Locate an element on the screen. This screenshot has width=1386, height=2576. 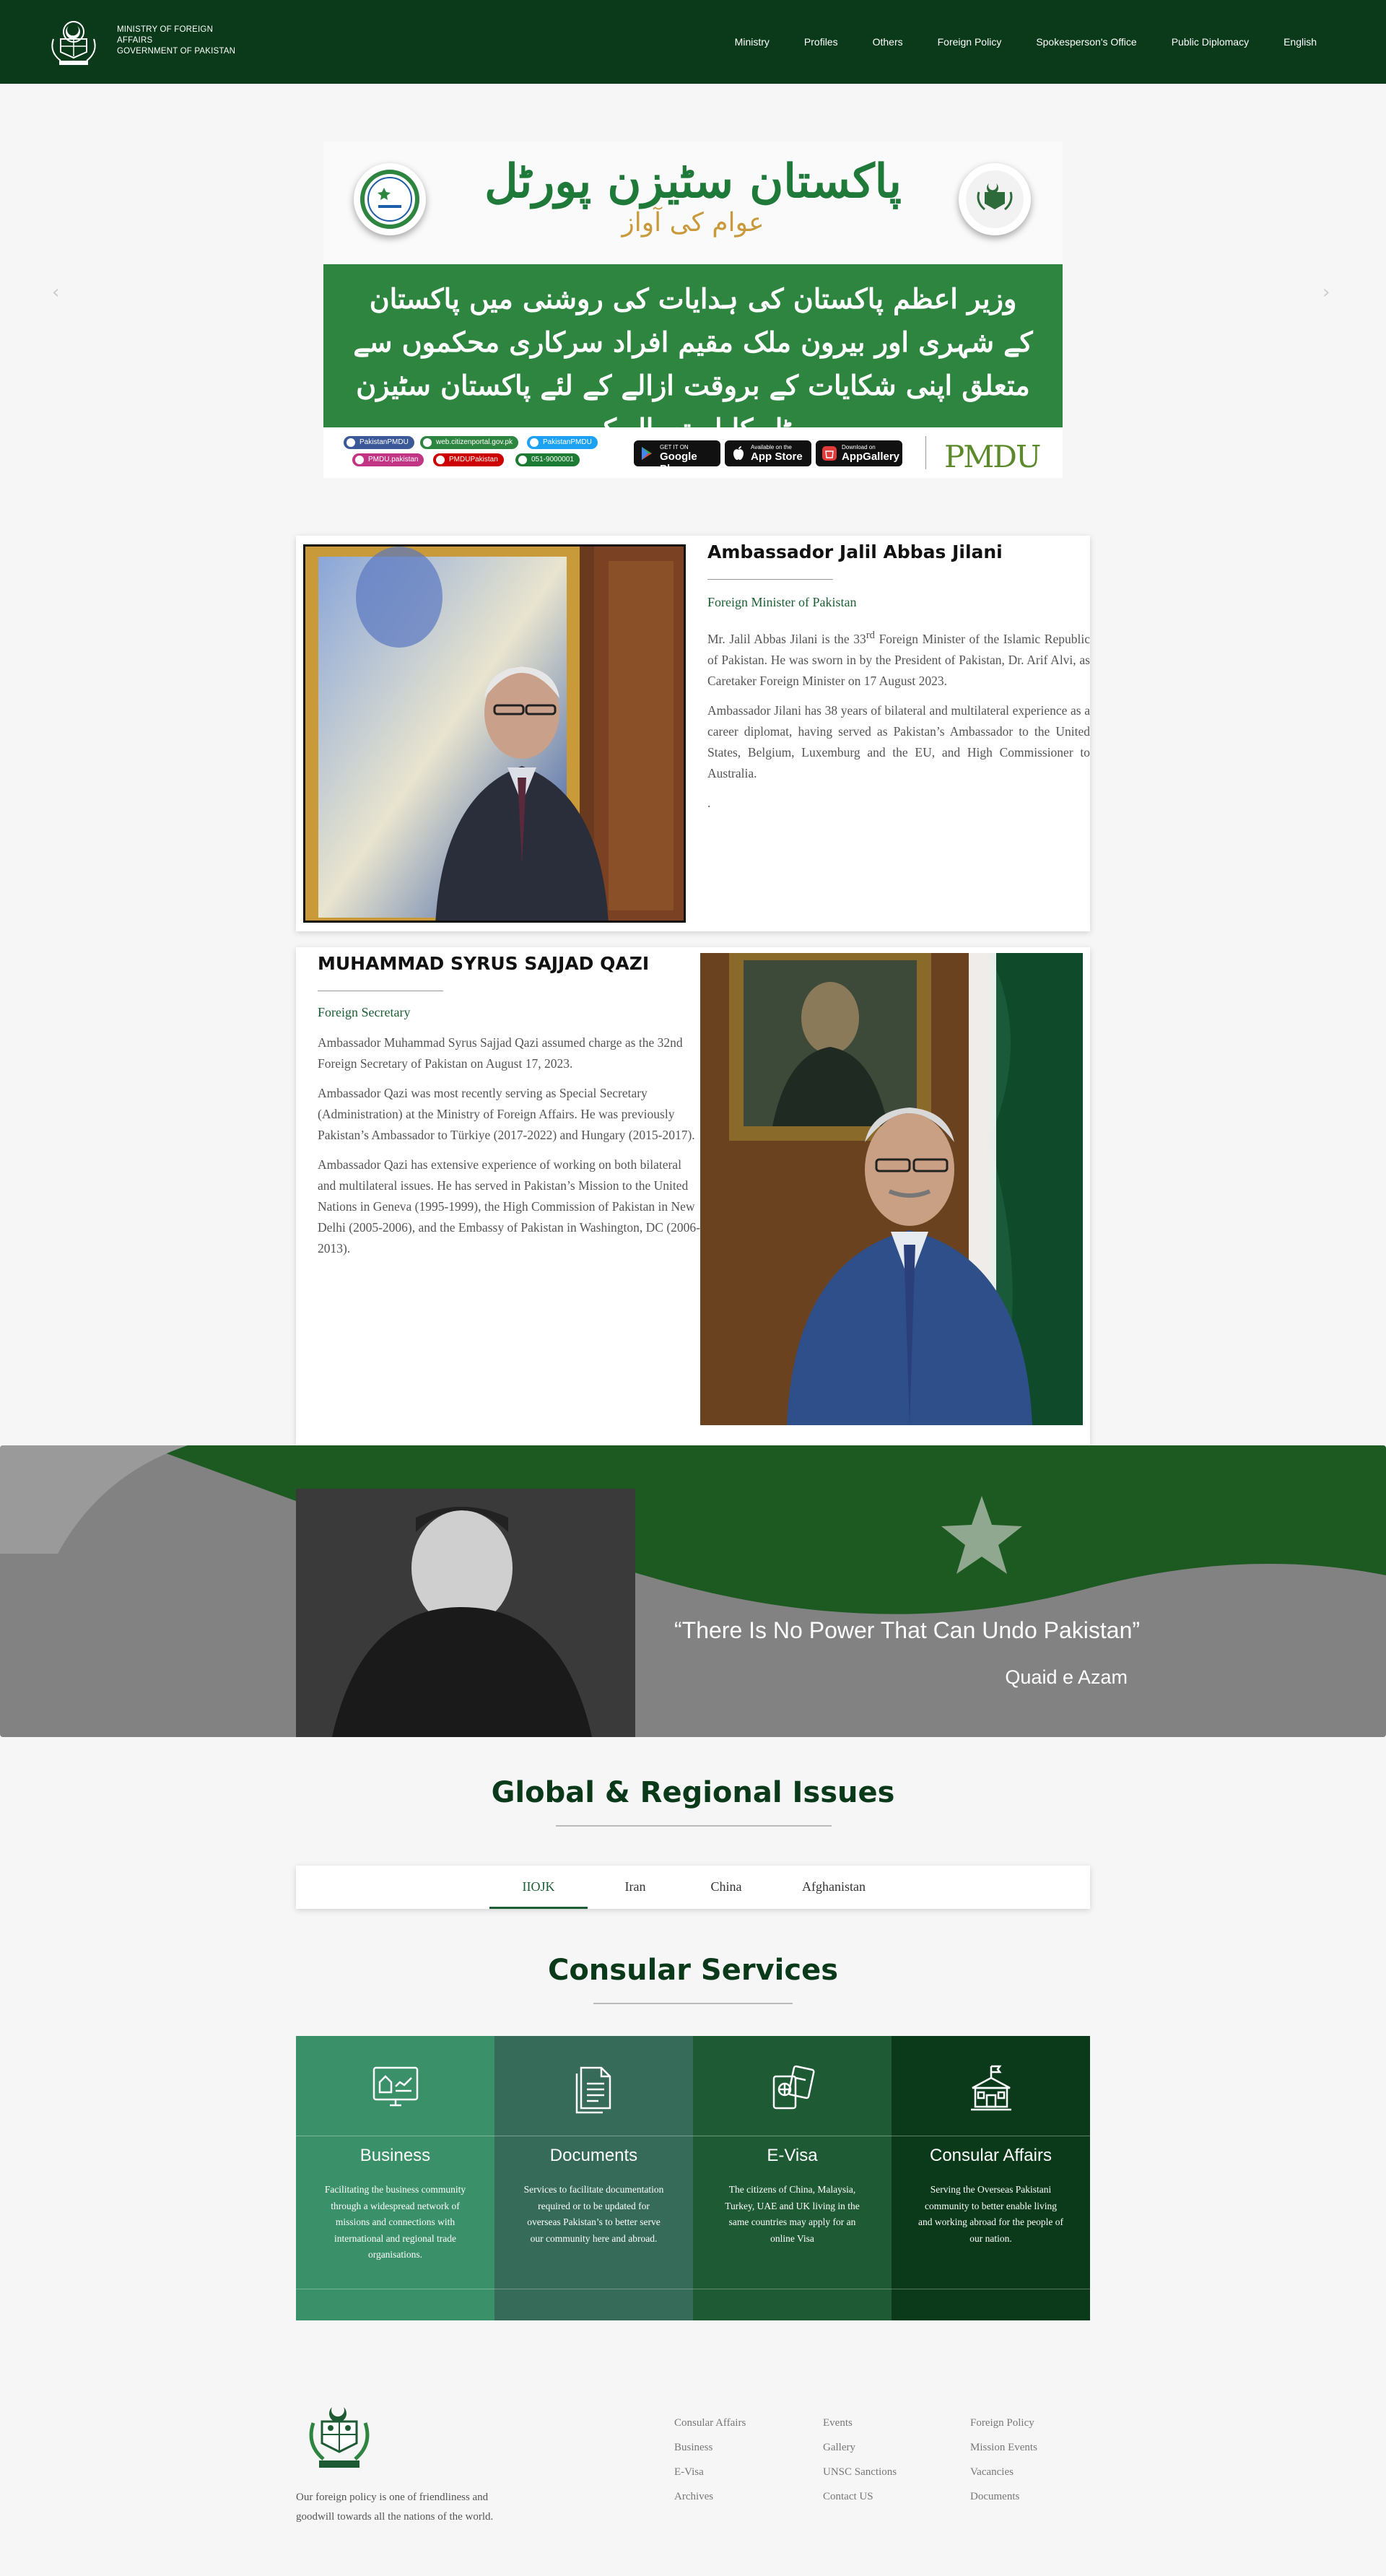
tab-china: China is located at coordinates (726, 1887).